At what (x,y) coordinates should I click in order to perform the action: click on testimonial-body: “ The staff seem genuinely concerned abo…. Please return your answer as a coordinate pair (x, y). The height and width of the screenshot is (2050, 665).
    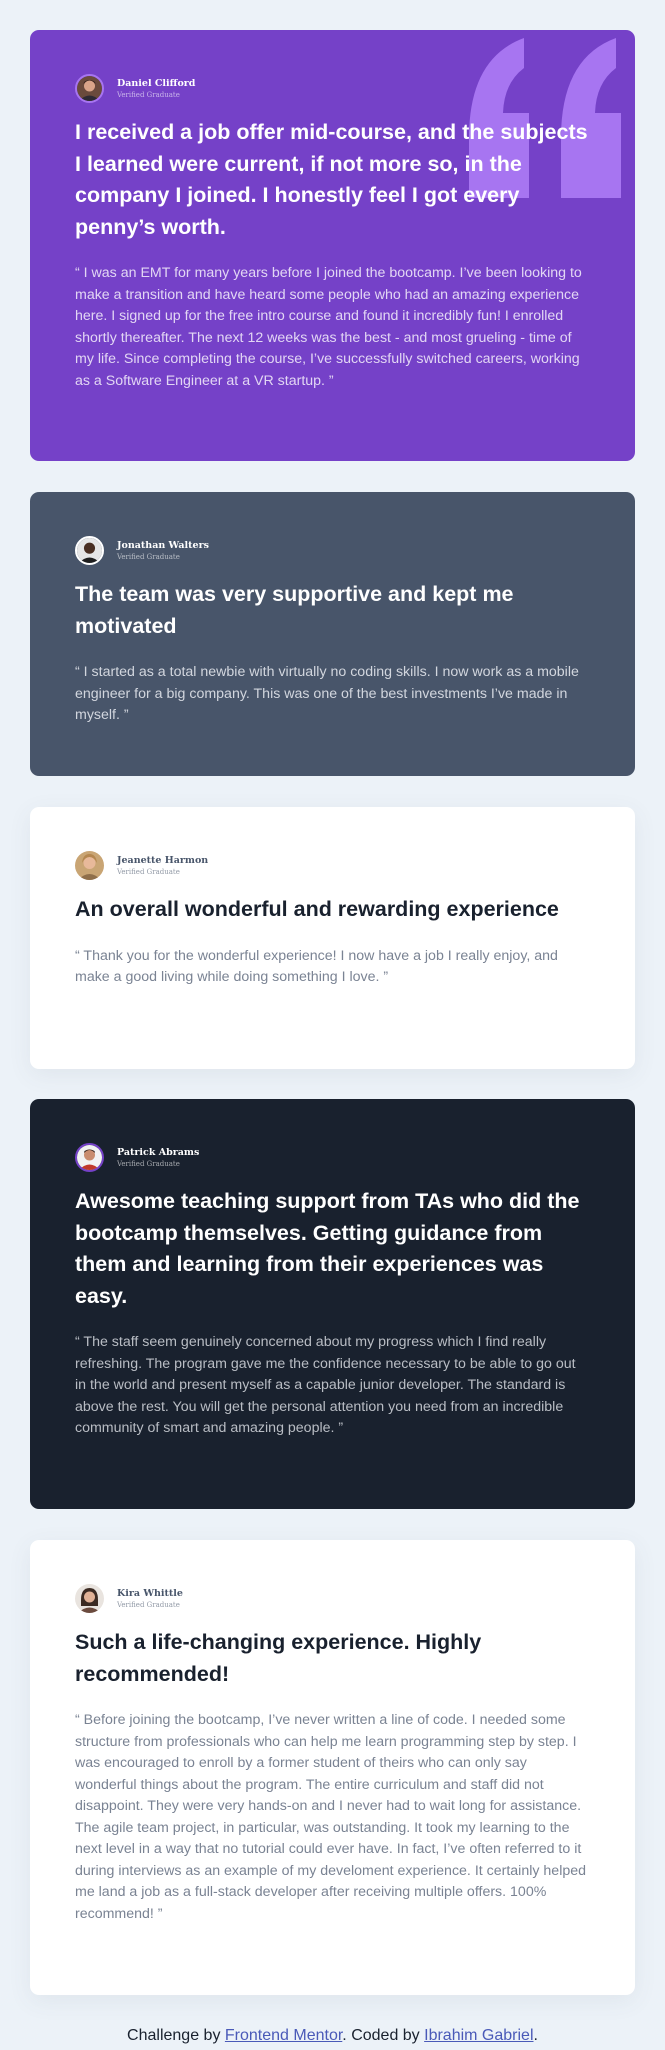
    Looking at the image, I should click on (325, 1385).